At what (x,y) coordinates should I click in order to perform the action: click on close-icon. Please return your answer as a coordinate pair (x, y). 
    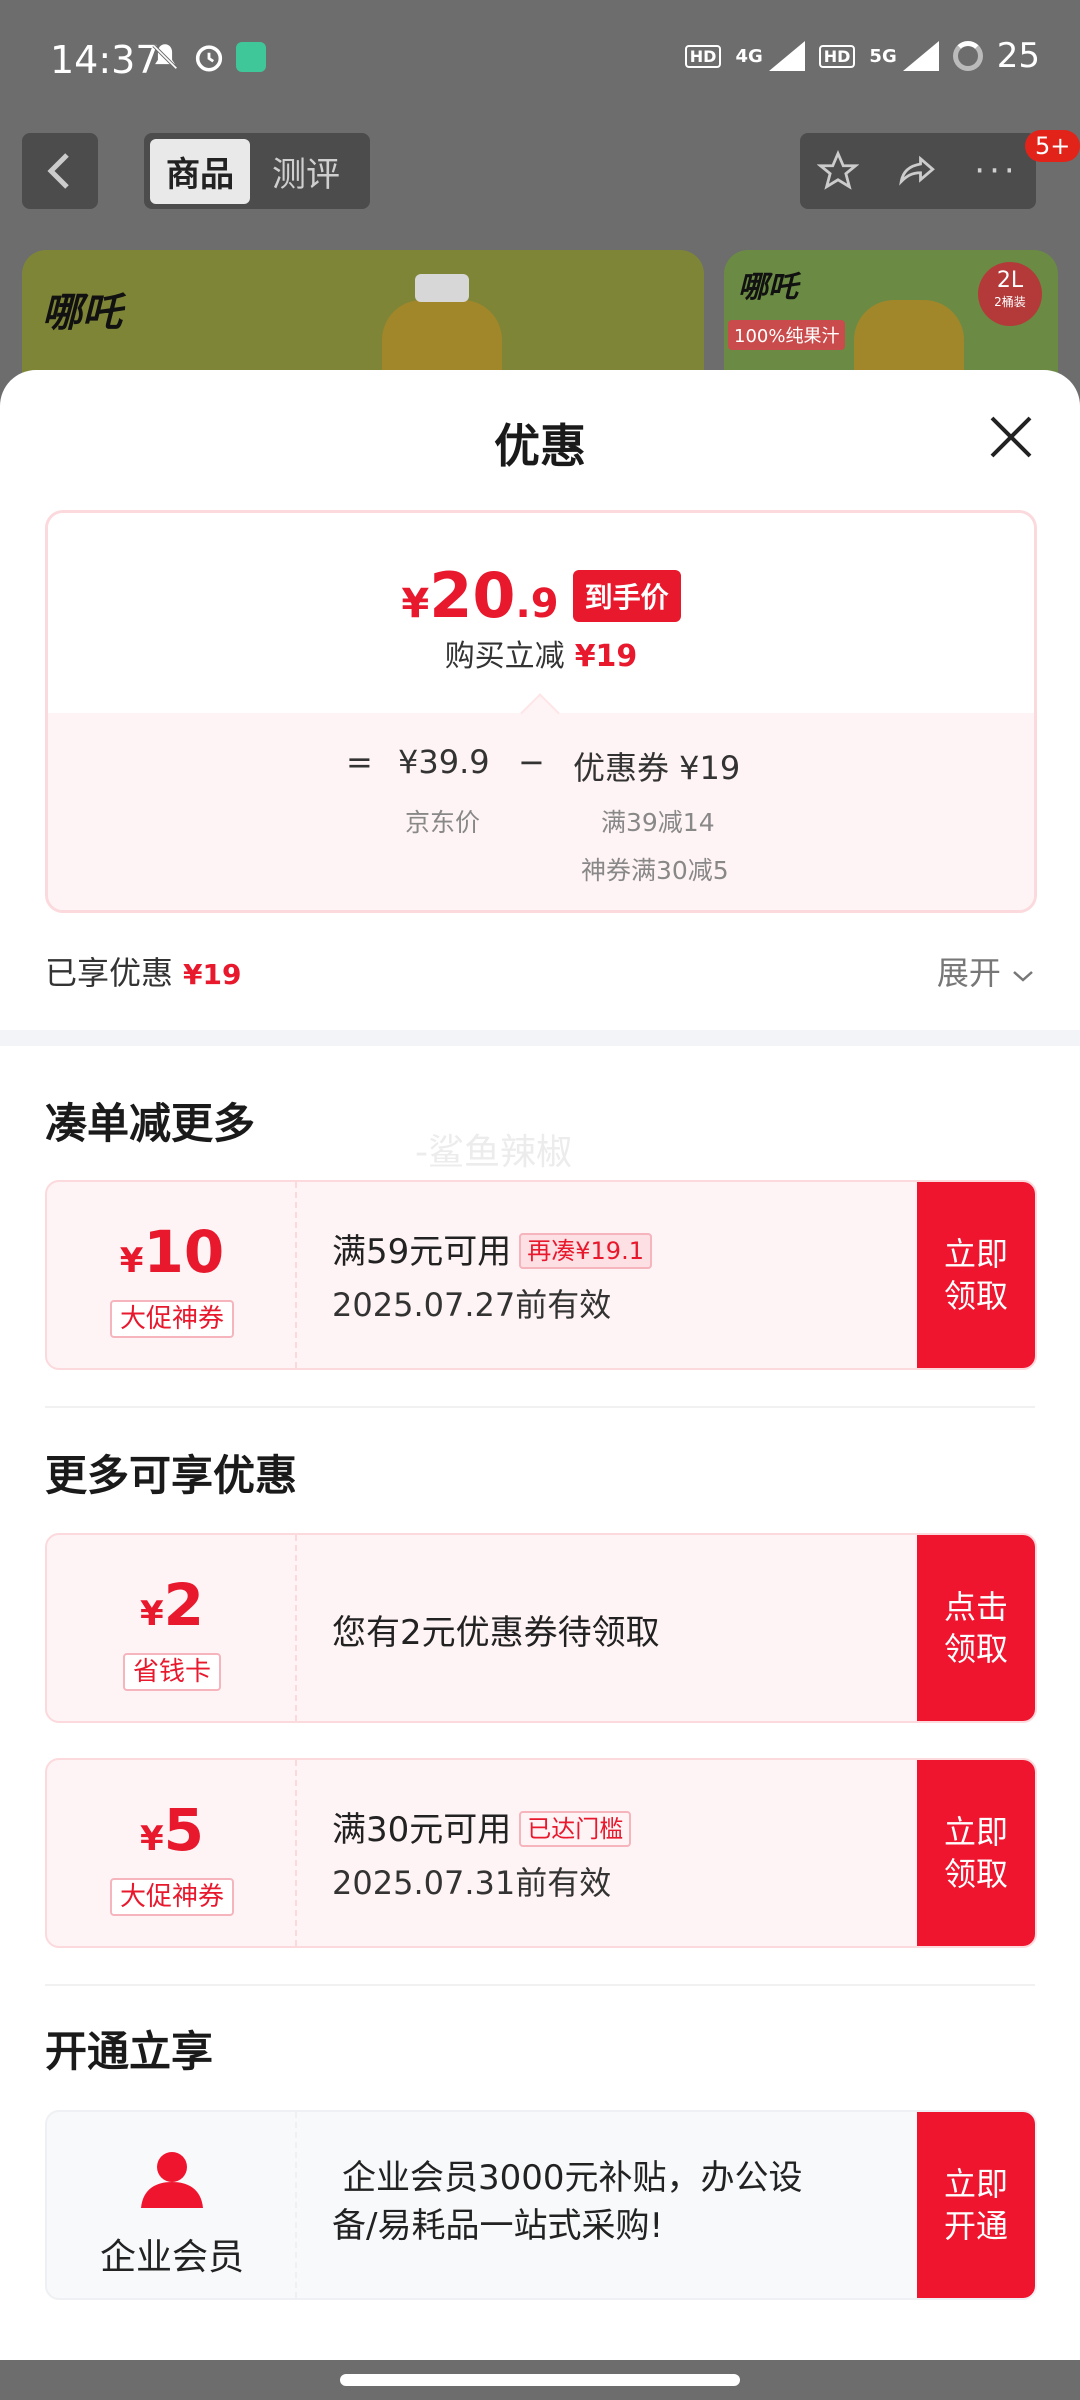
    Looking at the image, I should click on (1011, 437).